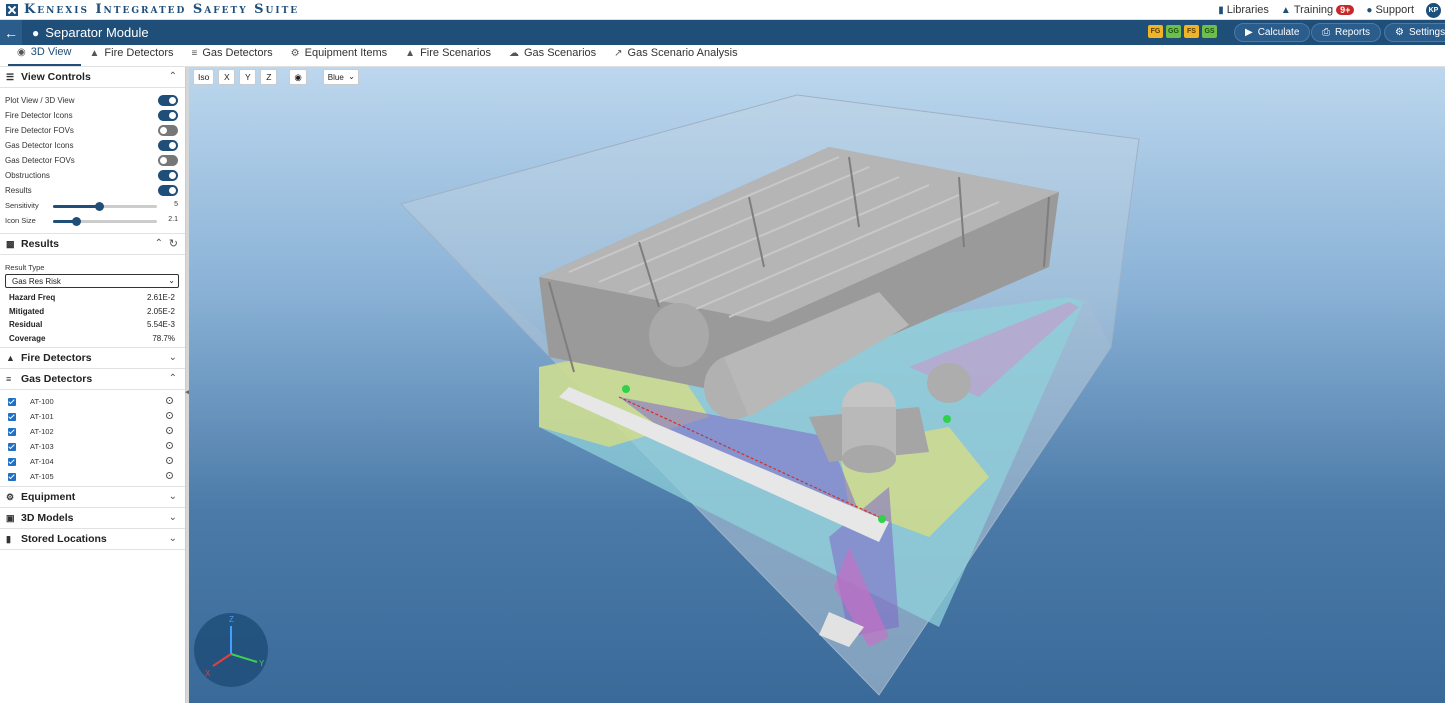  Describe the element at coordinates (25, 267) in the screenshot. I see `result-type-label: Result Type` at that location.